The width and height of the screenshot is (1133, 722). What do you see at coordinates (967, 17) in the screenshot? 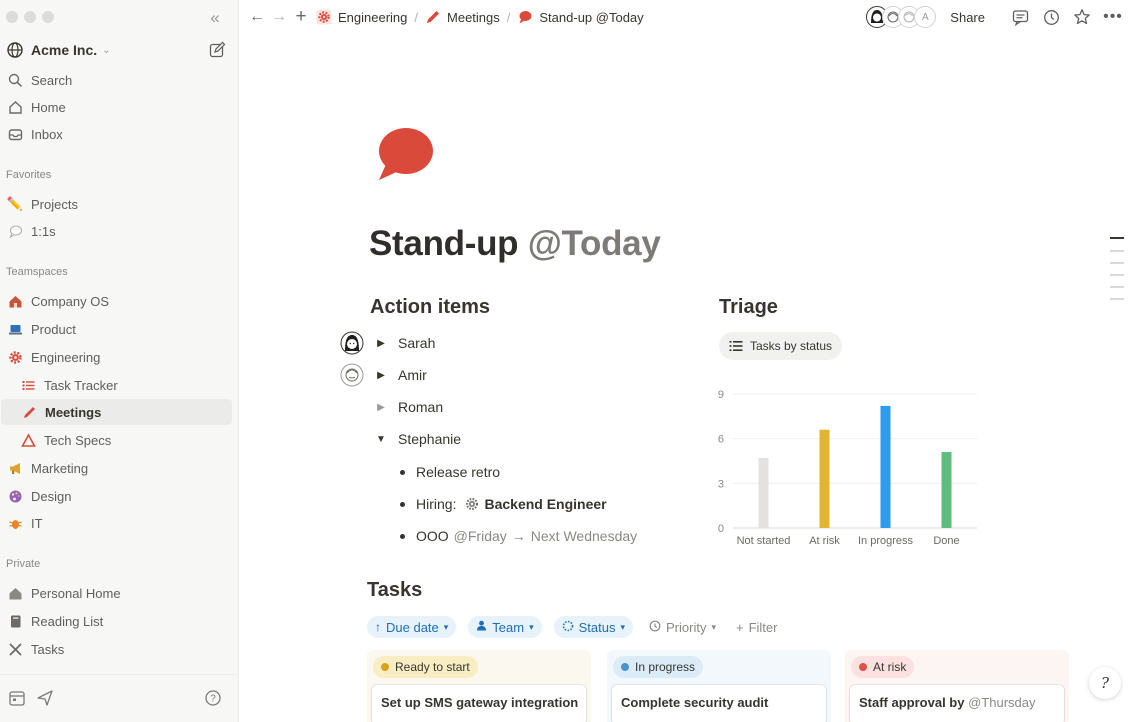
I see `share-button: Share` at bounding box center [967, 17].